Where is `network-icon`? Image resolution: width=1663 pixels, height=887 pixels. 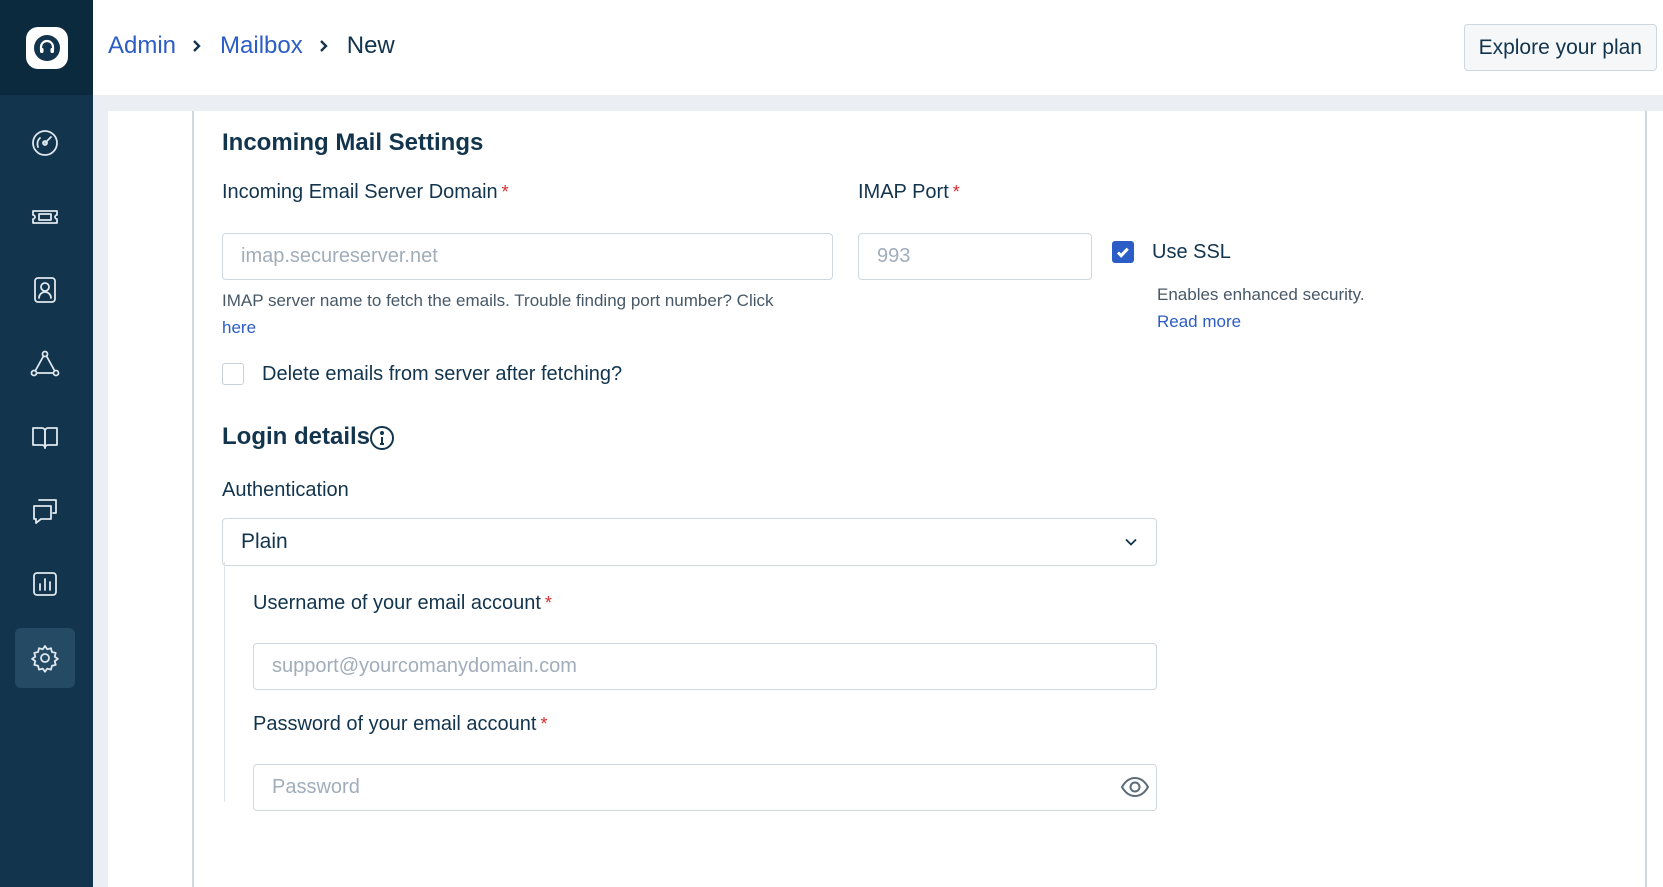 network-icon is located at coordinates (45, 363).